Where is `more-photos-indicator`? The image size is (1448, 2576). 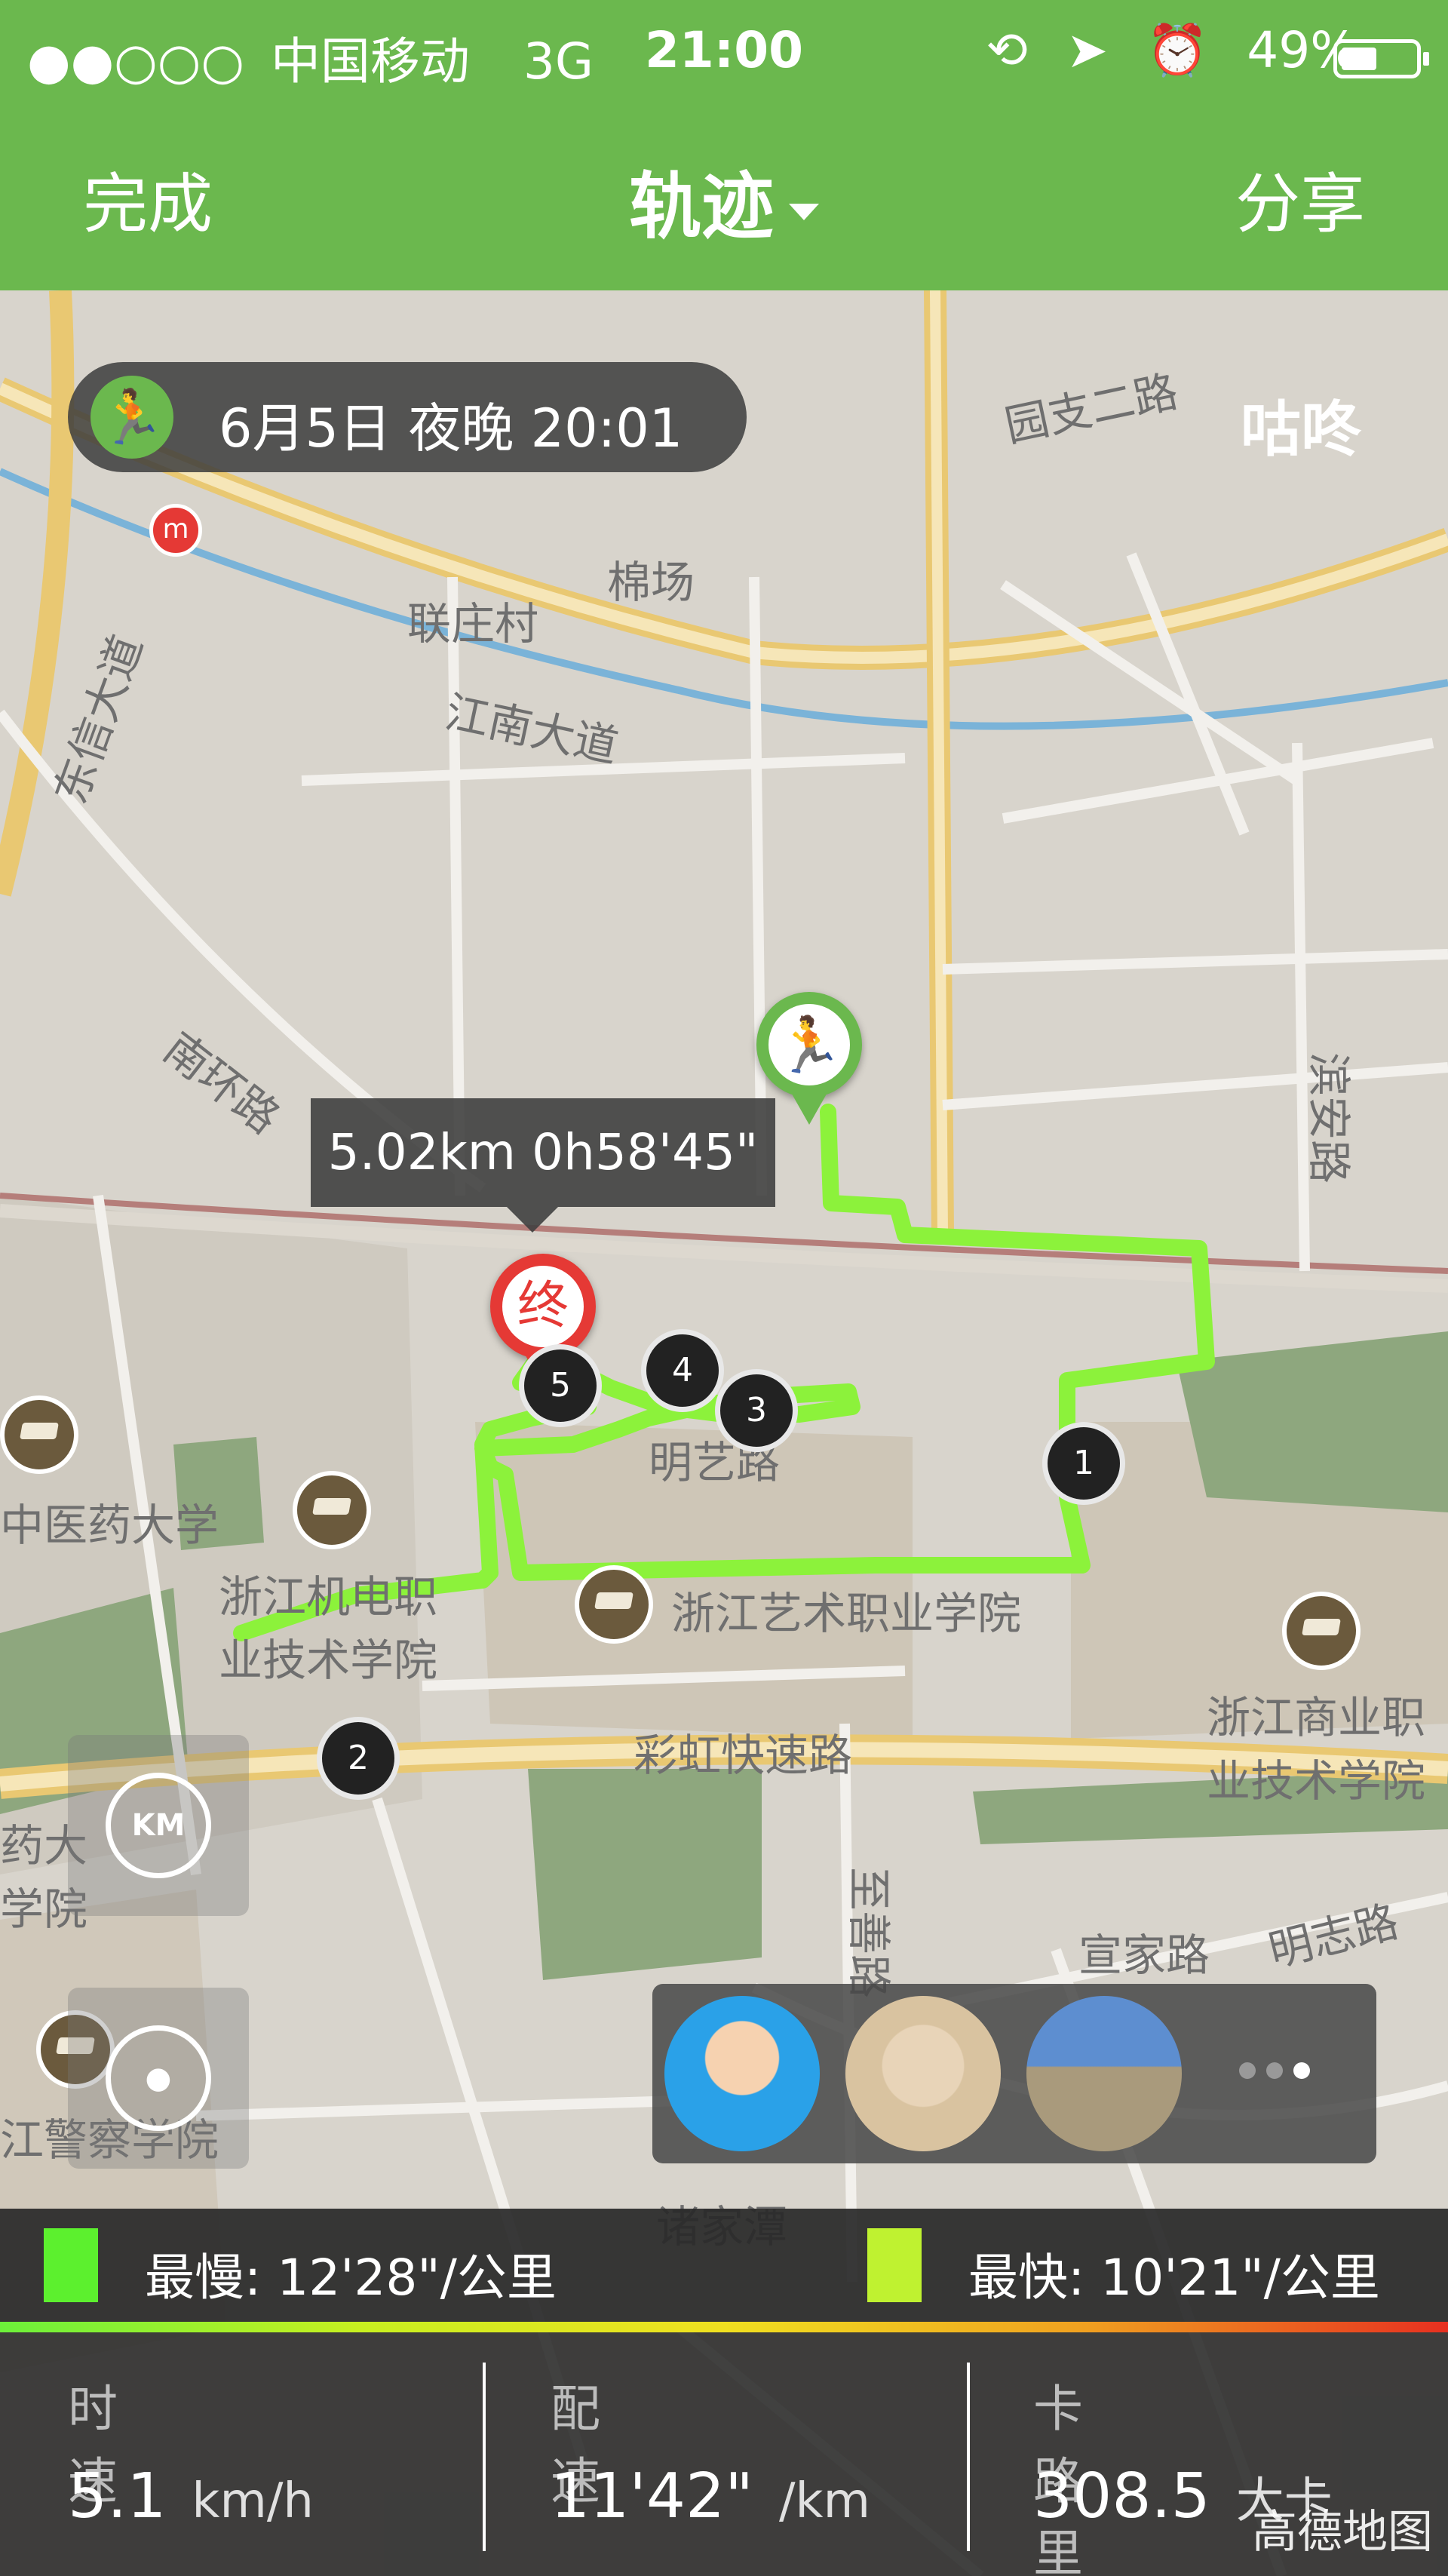 more-photos-indicator is located at coordinates (1280, 2072).